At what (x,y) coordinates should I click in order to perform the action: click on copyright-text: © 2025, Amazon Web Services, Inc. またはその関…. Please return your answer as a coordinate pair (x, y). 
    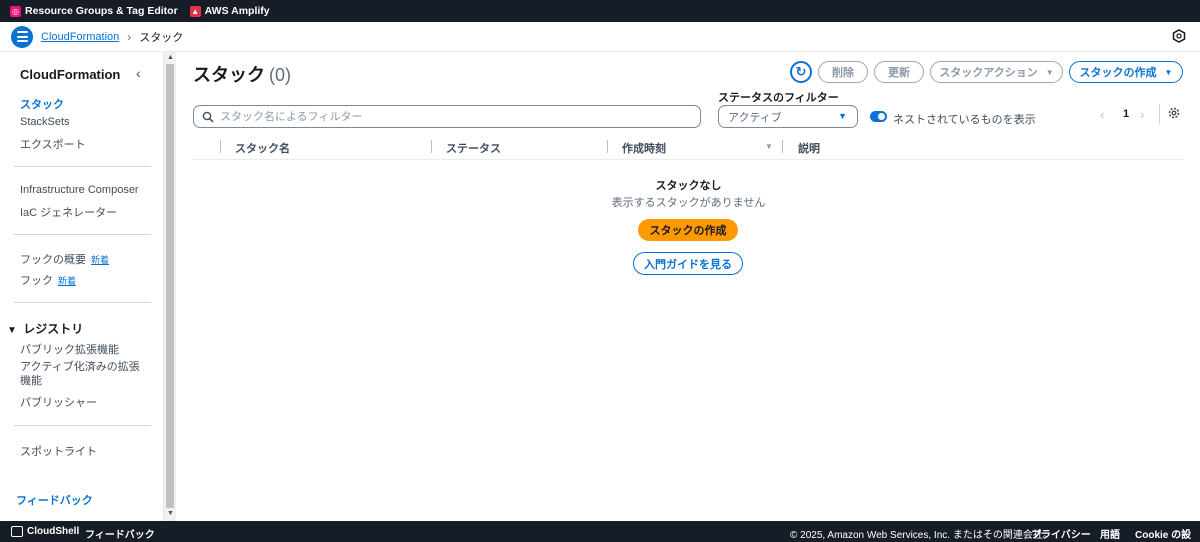
    Looking at the image, I should click on (921, 535).